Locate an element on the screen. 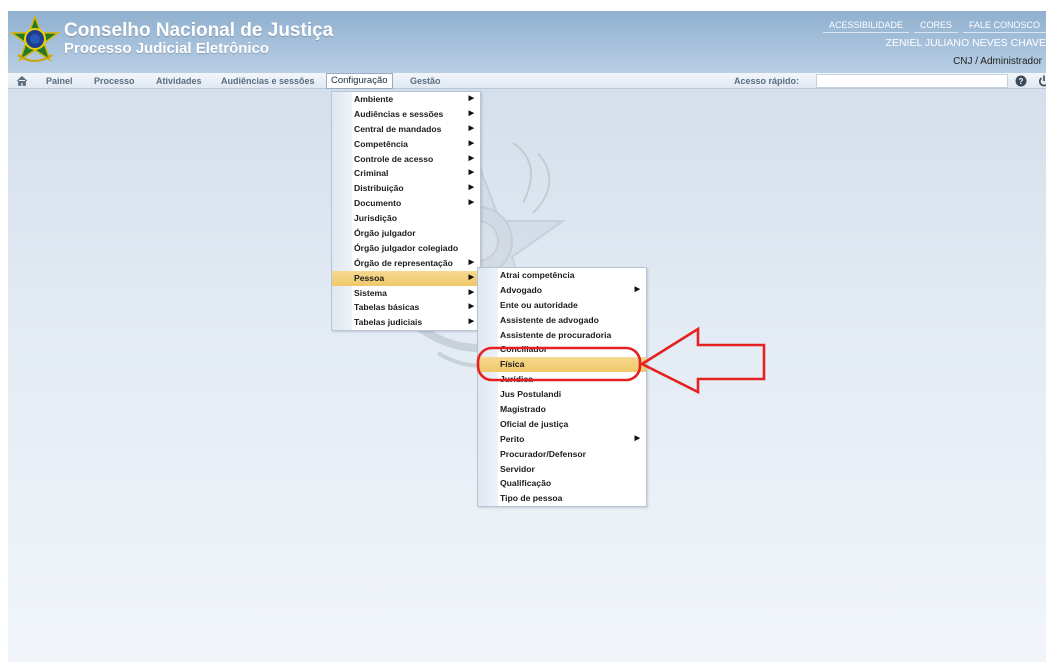  config-menu-item: Ambiente ▶ is located at coordinates (406, 99).